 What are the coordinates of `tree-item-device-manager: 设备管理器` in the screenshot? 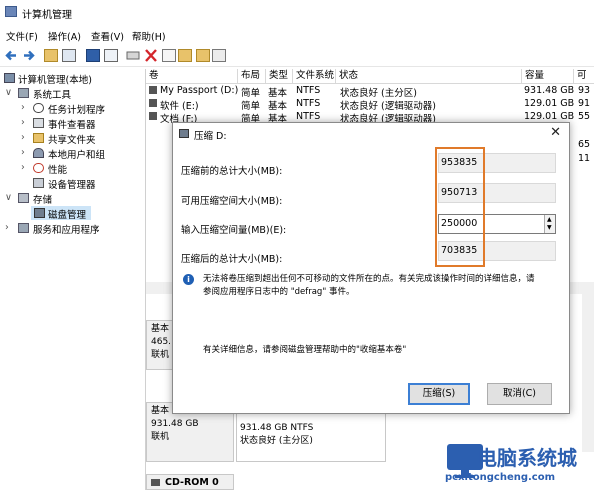 It's located at (72, 184).